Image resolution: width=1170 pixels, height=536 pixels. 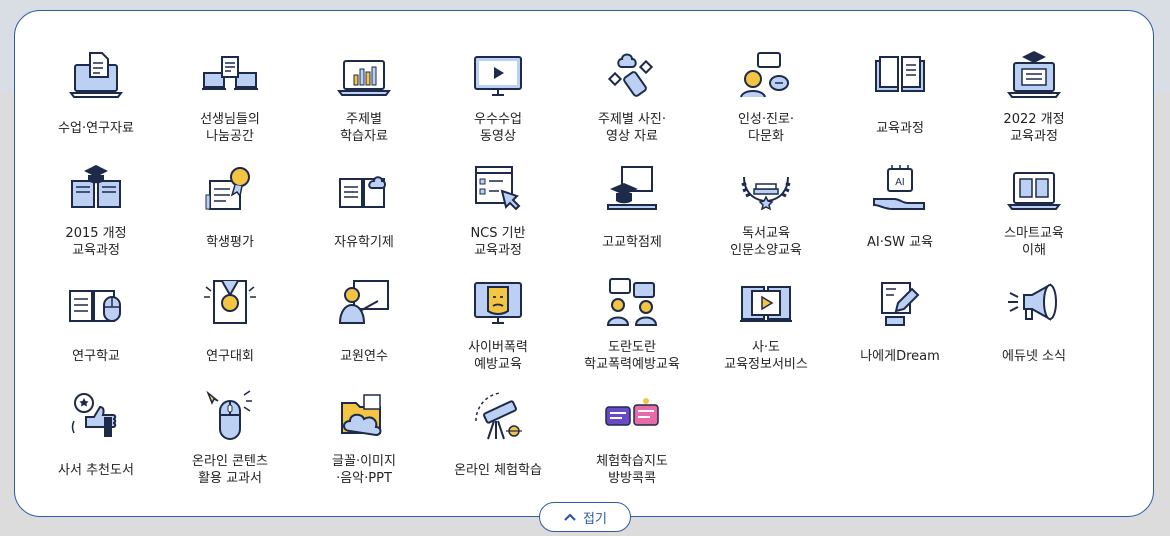 What do you see at coordinates (230, 444) in the screenshot?
I see `menu-item-online-textbook: 온라인 콘텐츠 활용 교과서` at bounding box center [230, 444].